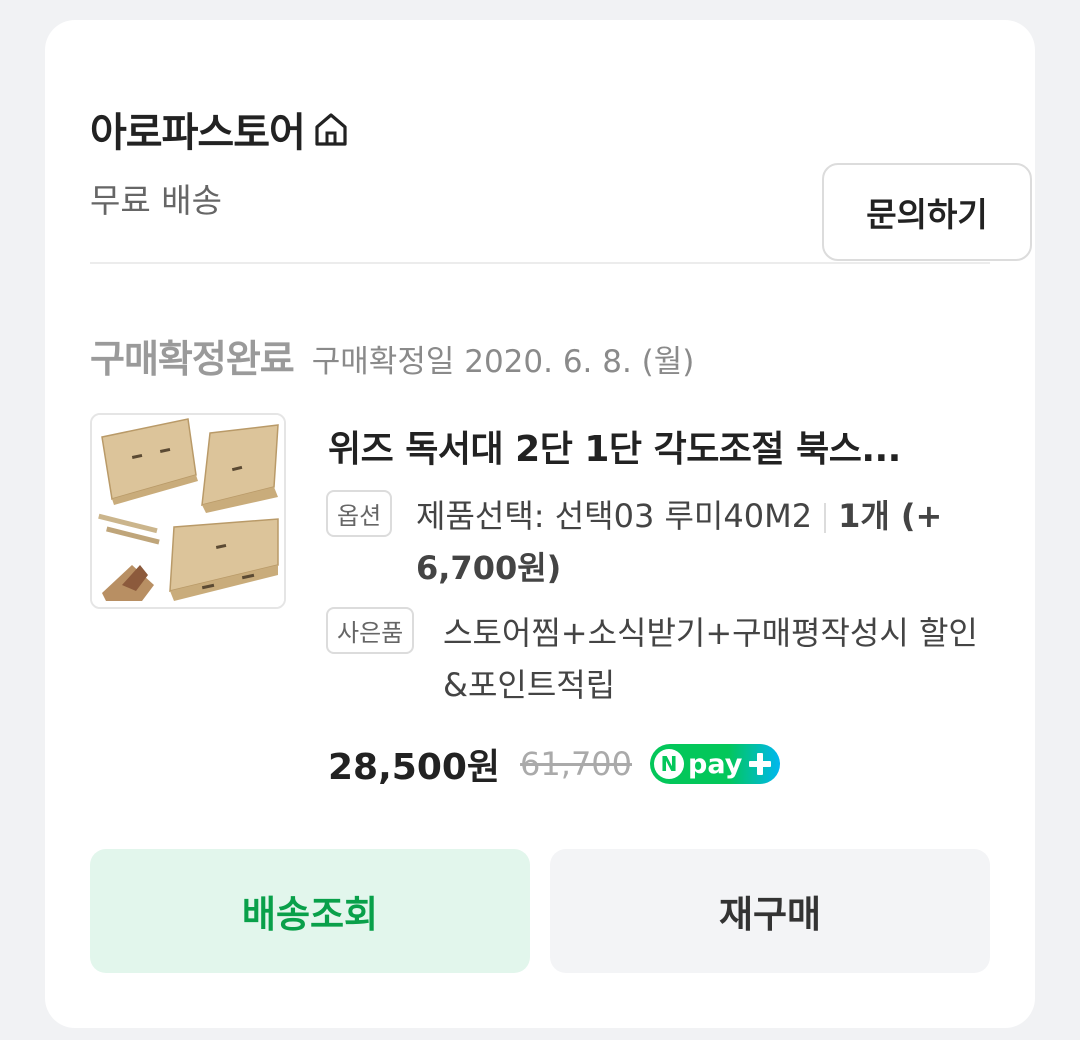 The width and height of the screenshot is (1080, 1040). I want to click on plus-icon, so click(760, 764).